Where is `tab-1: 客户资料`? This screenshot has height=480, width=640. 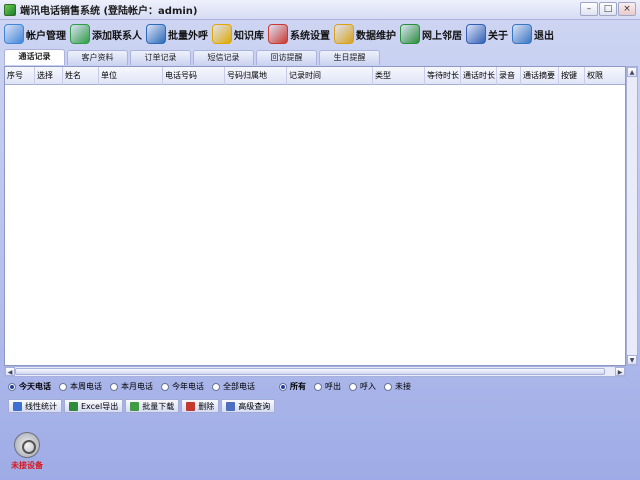
tab-1: 客户资料 is located at coordinates (97, 57).